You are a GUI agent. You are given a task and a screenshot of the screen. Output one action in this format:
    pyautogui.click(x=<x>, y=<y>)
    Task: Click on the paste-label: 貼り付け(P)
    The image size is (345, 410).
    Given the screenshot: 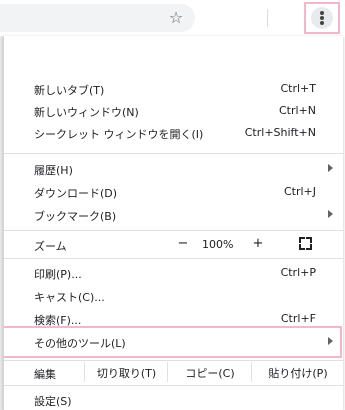 What is the action you would take?
    pyautogui.click(x=298, y=373)
    